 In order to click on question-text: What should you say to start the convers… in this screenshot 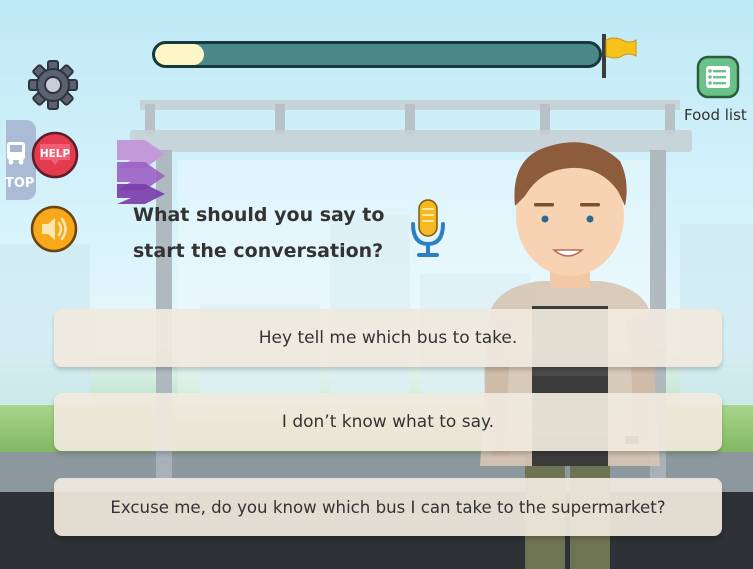, I will do `click(278, 233)`.